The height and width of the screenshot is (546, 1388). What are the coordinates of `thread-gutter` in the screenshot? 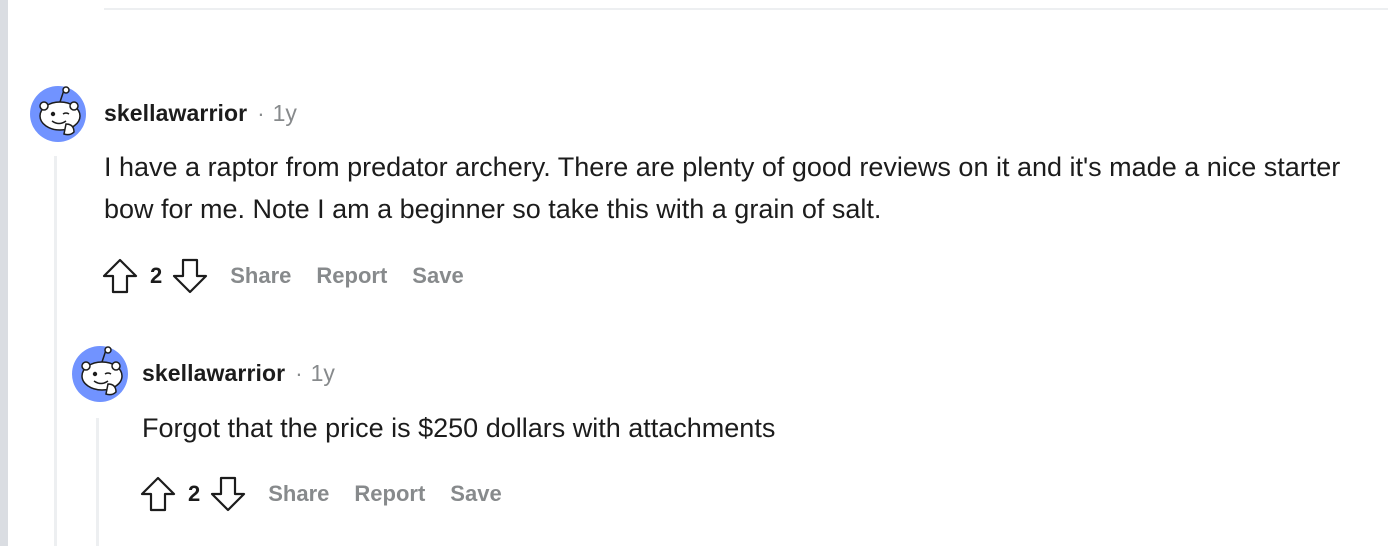 It's located at (4, 273).